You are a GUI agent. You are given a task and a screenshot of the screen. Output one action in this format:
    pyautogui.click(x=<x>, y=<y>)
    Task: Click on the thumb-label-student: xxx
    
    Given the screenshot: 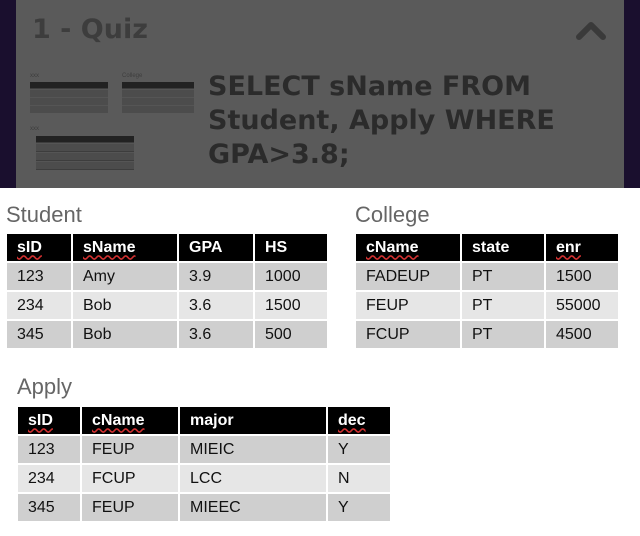 What is the action you would take?
    pyautogui.click(x=34, y=76)
    